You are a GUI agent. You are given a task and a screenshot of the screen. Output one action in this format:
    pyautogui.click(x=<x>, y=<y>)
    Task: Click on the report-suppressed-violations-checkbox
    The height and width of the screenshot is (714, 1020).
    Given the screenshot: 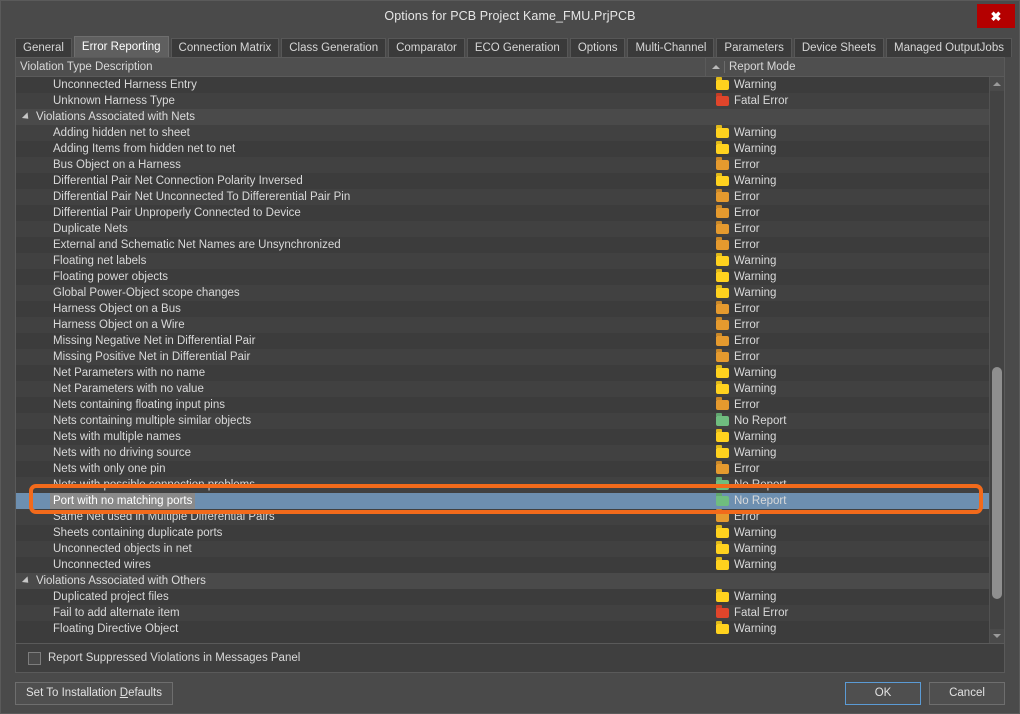 What is the action you would take?
    pyautogui.click(x=34, y=658)
    